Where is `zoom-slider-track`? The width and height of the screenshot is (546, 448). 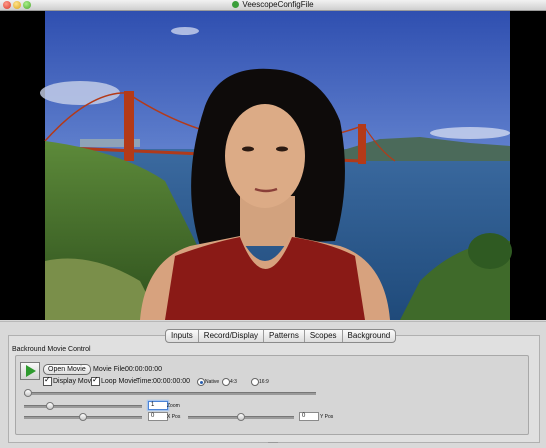
zoom-slider-track is located at coordinates (83, 406).